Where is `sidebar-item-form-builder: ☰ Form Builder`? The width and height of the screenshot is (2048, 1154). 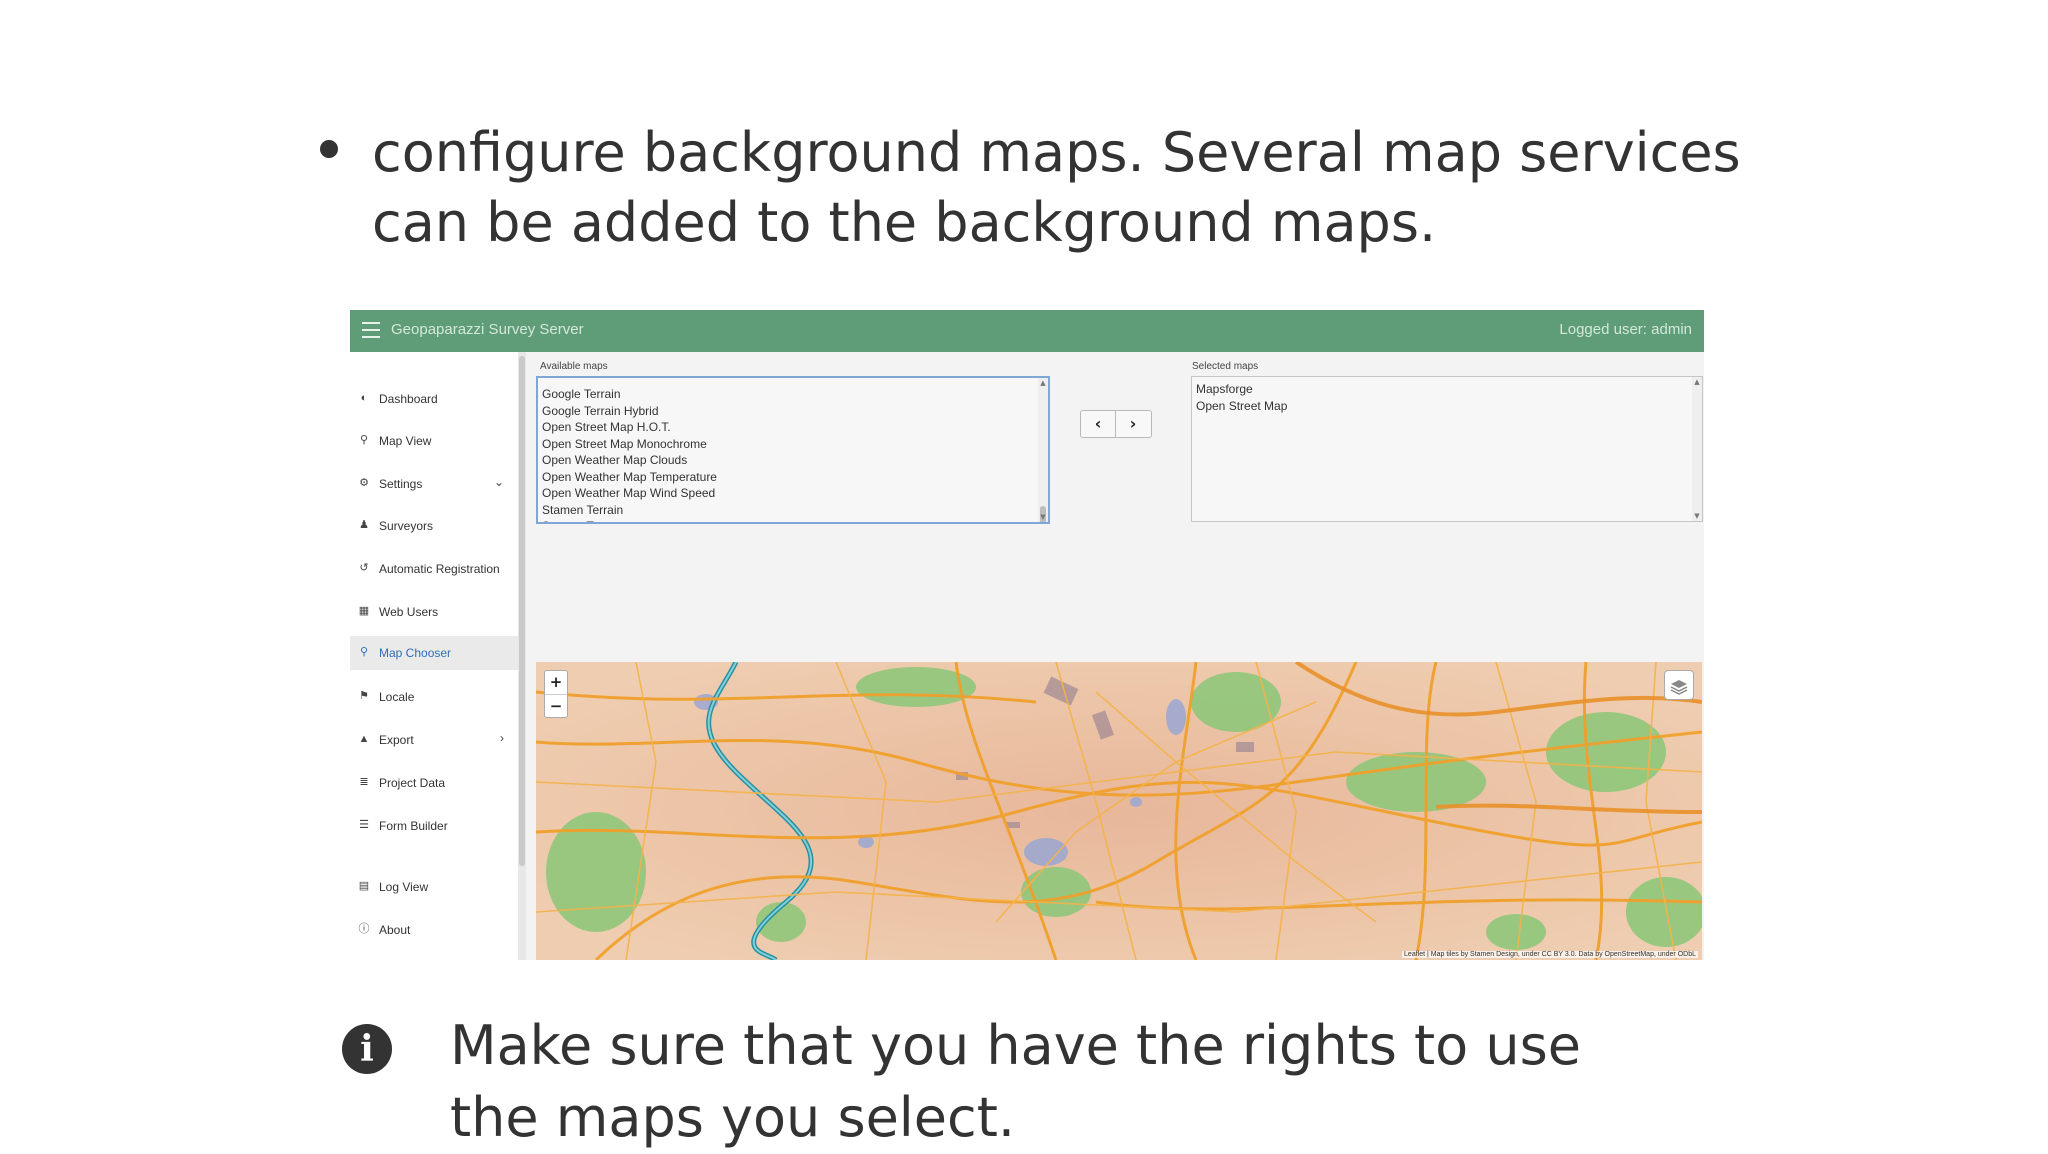
sidebar-item-form-builder: ☰ Form Builder is located at coordinates (434, 826).